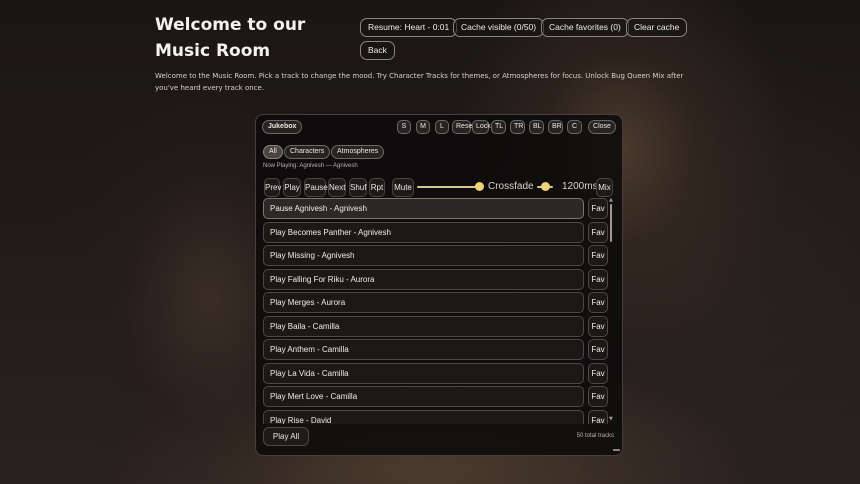 The image size is (860, 484). I want to click on mix-button: Mix, so click(604, 187).